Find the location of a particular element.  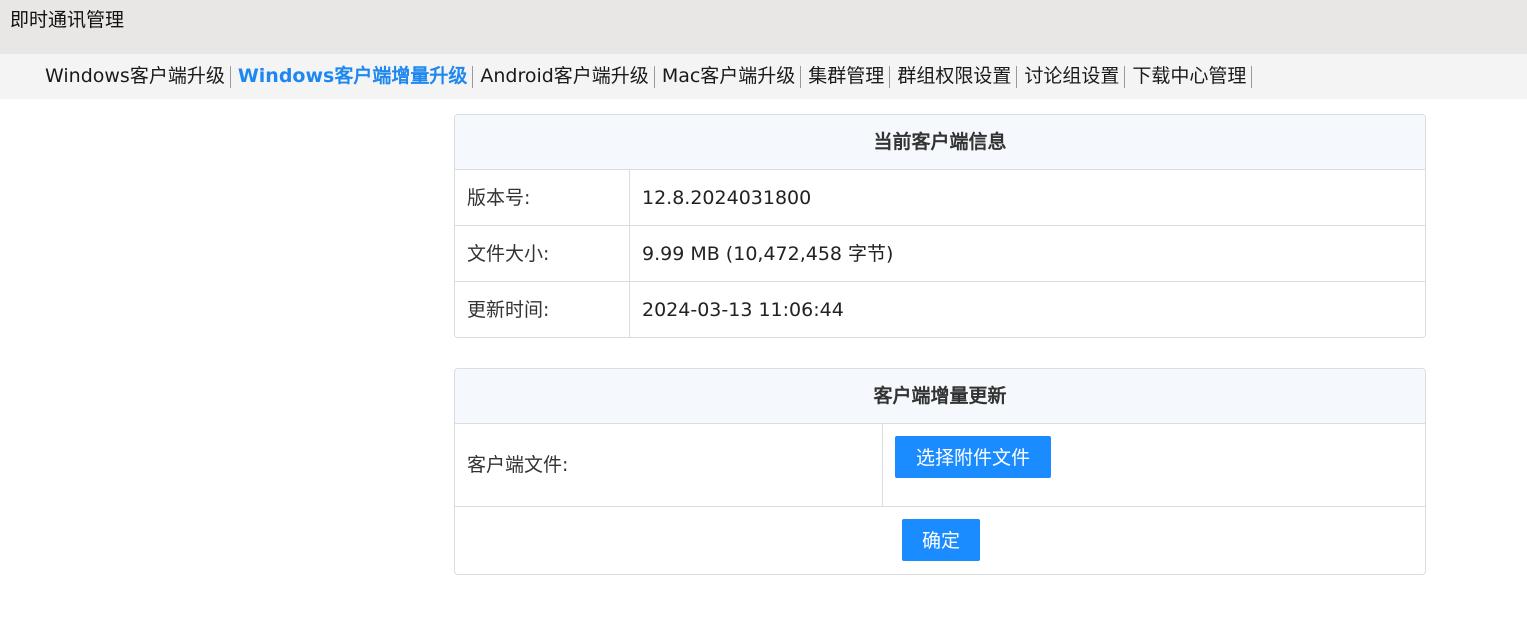

update-time-label: 更新时间: is located at coordinates (542, 309).